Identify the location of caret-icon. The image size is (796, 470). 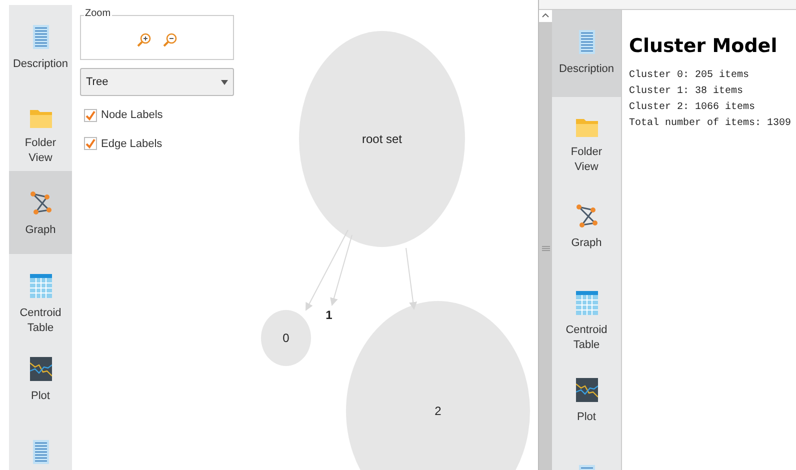
(224, 82).